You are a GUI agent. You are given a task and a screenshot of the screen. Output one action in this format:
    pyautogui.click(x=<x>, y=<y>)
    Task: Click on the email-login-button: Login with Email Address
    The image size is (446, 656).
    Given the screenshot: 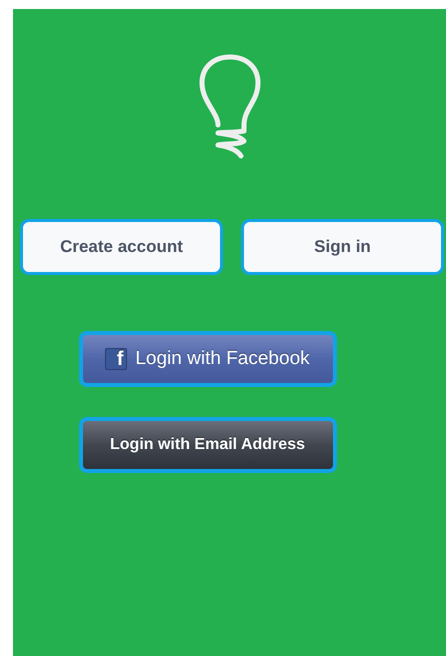 What is the action you would take?
    pyautogui.click(x=207, y=445)
    